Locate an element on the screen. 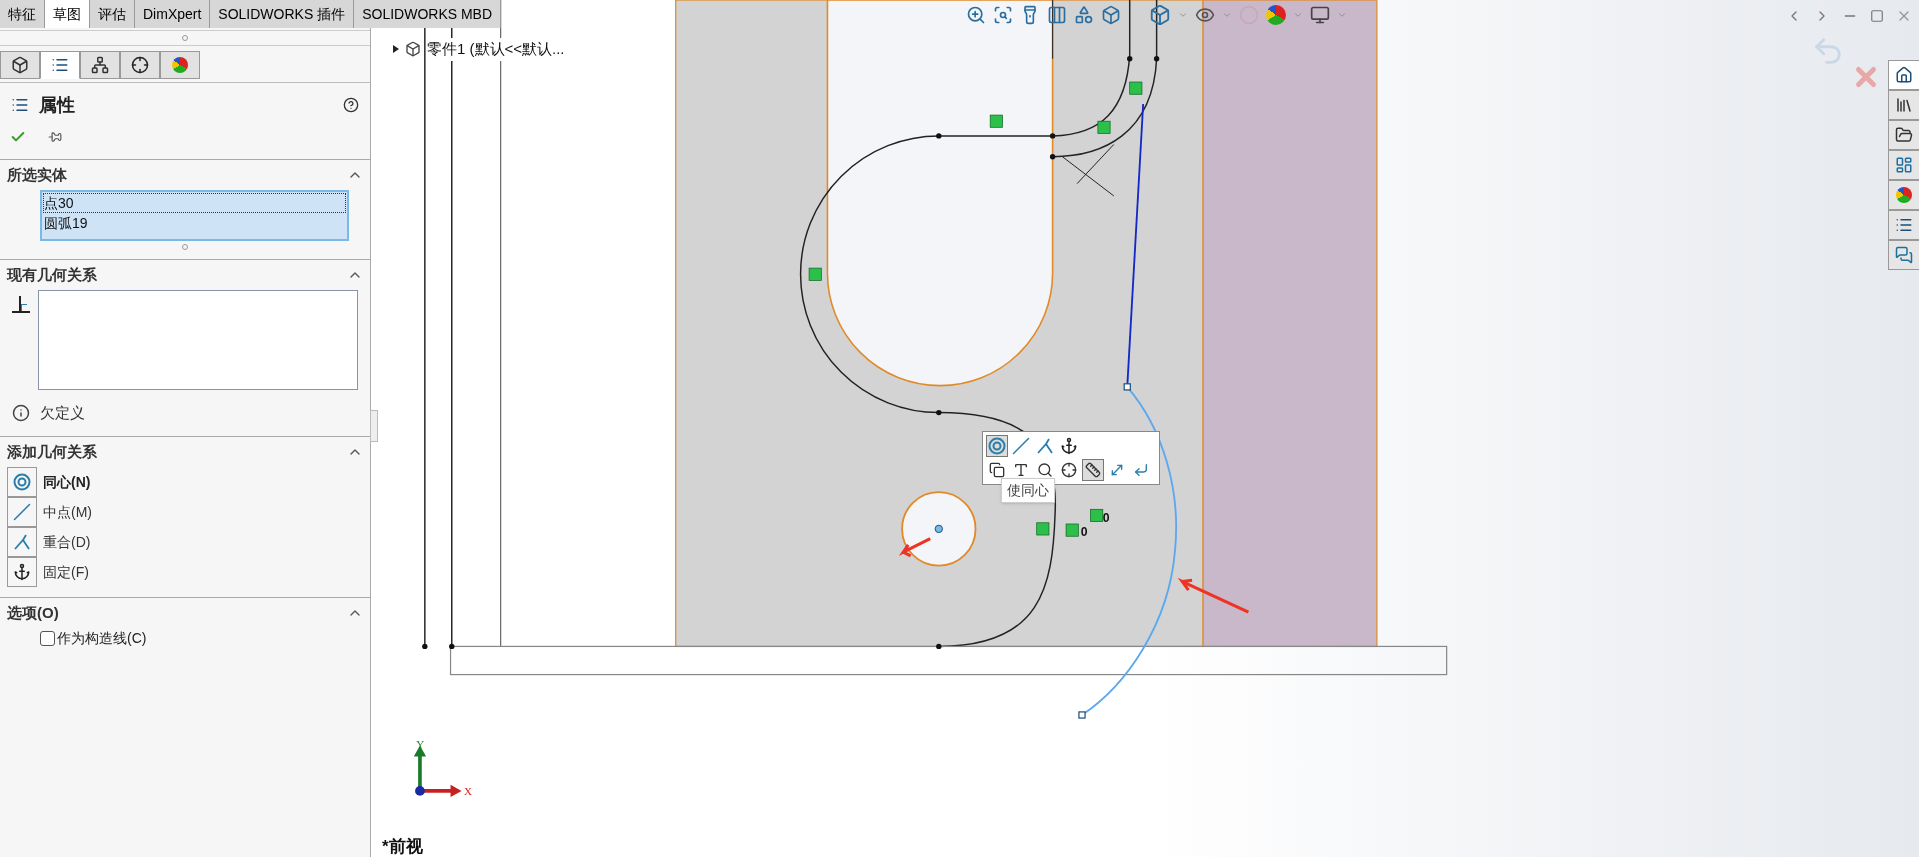 The width and height of the screenshot is (1919, 857). folder-icon is located at coordinates (1904, 135).